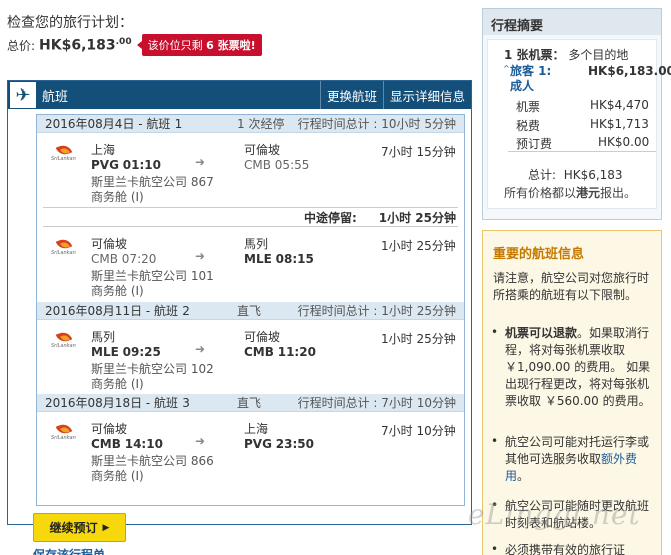 Image resolution: width=671 pixels, height=555 pixels. What do you see at coordinates (351, 95) in the screenshot?
I see `change-flight-button: 更换航班` at bounding box center [351, 95].